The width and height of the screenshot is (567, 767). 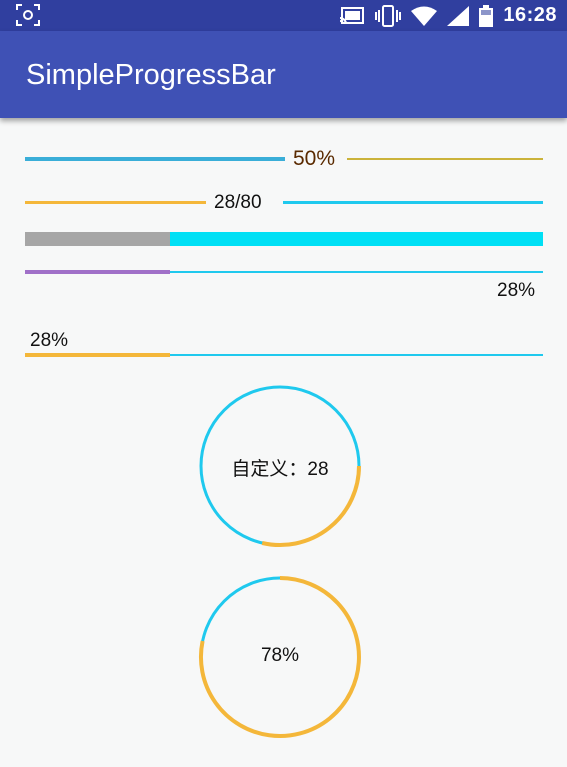 What do you see at coordinates (352, 15) in the screenshot?
I see `cast-icon` at bounding box center [352, 15].